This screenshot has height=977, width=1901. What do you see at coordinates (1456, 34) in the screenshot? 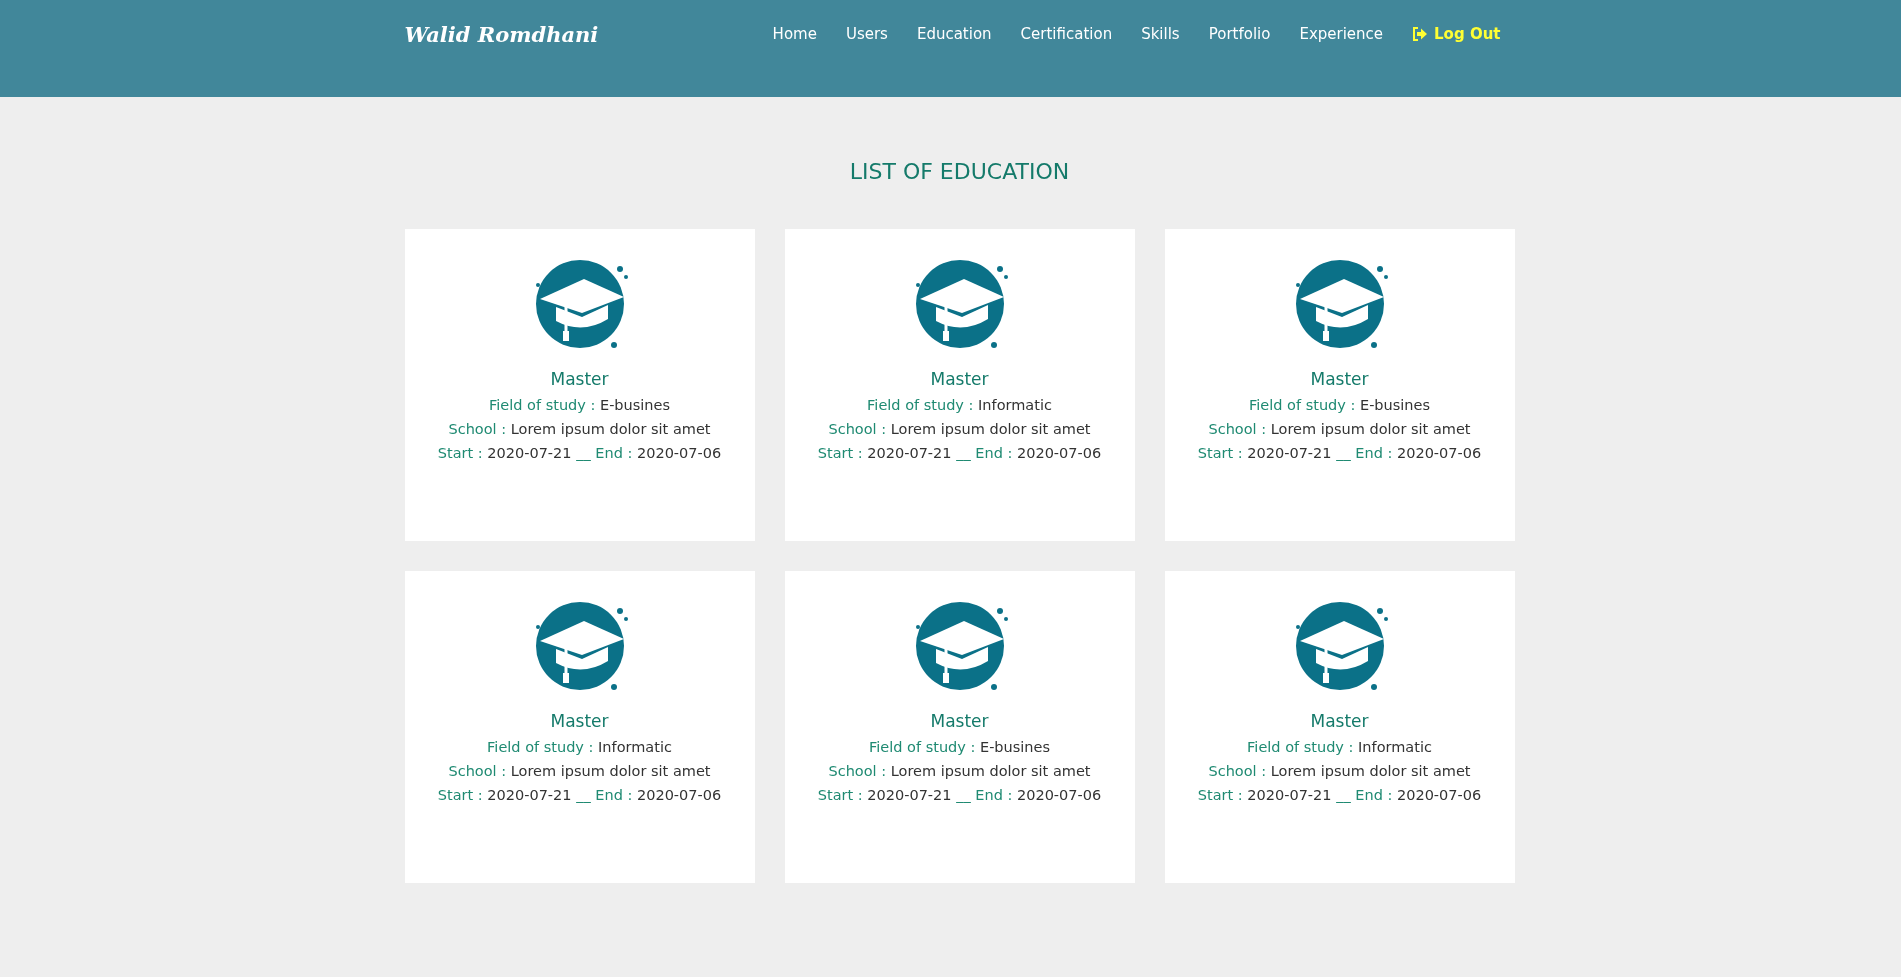
I see `logout-link: Log Out` at bounding box center [1456, 34].